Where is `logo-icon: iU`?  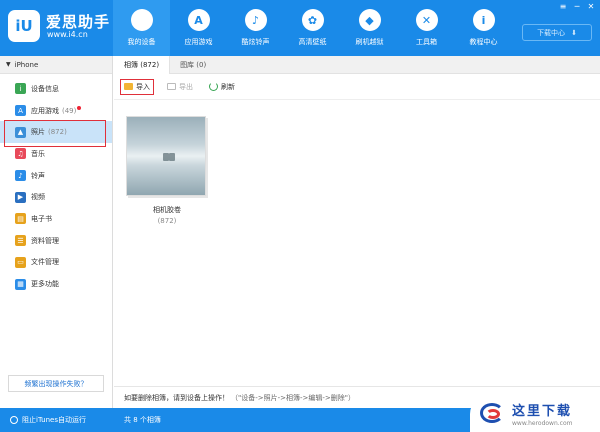 logo-icon: iU is located at coordinates (24, 26).